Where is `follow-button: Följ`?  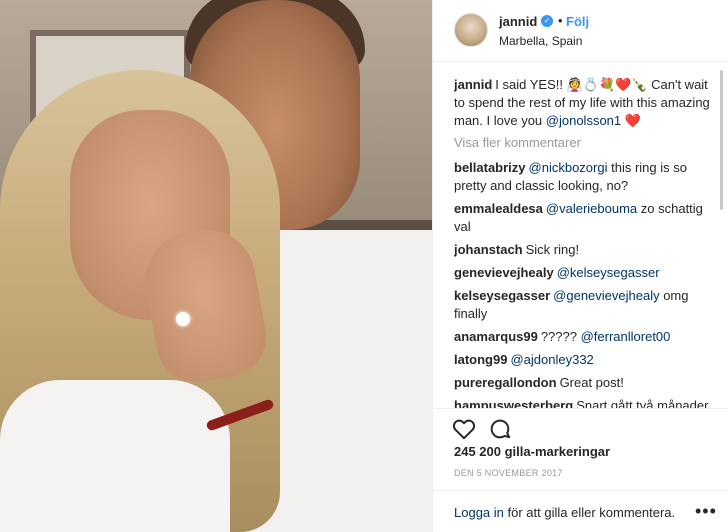 follow-button: Följ is located at coordinates (577, 21).